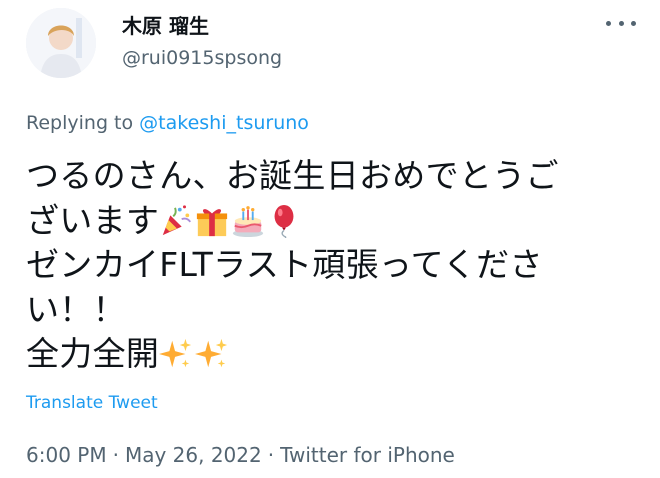 Image resolution: width=660 pixels, height=478 pixels. What do you see at coordinates (66, 455) in the screenshot?
I see `tweet-time: 6:00 PM` at bounding box center [66, 455].